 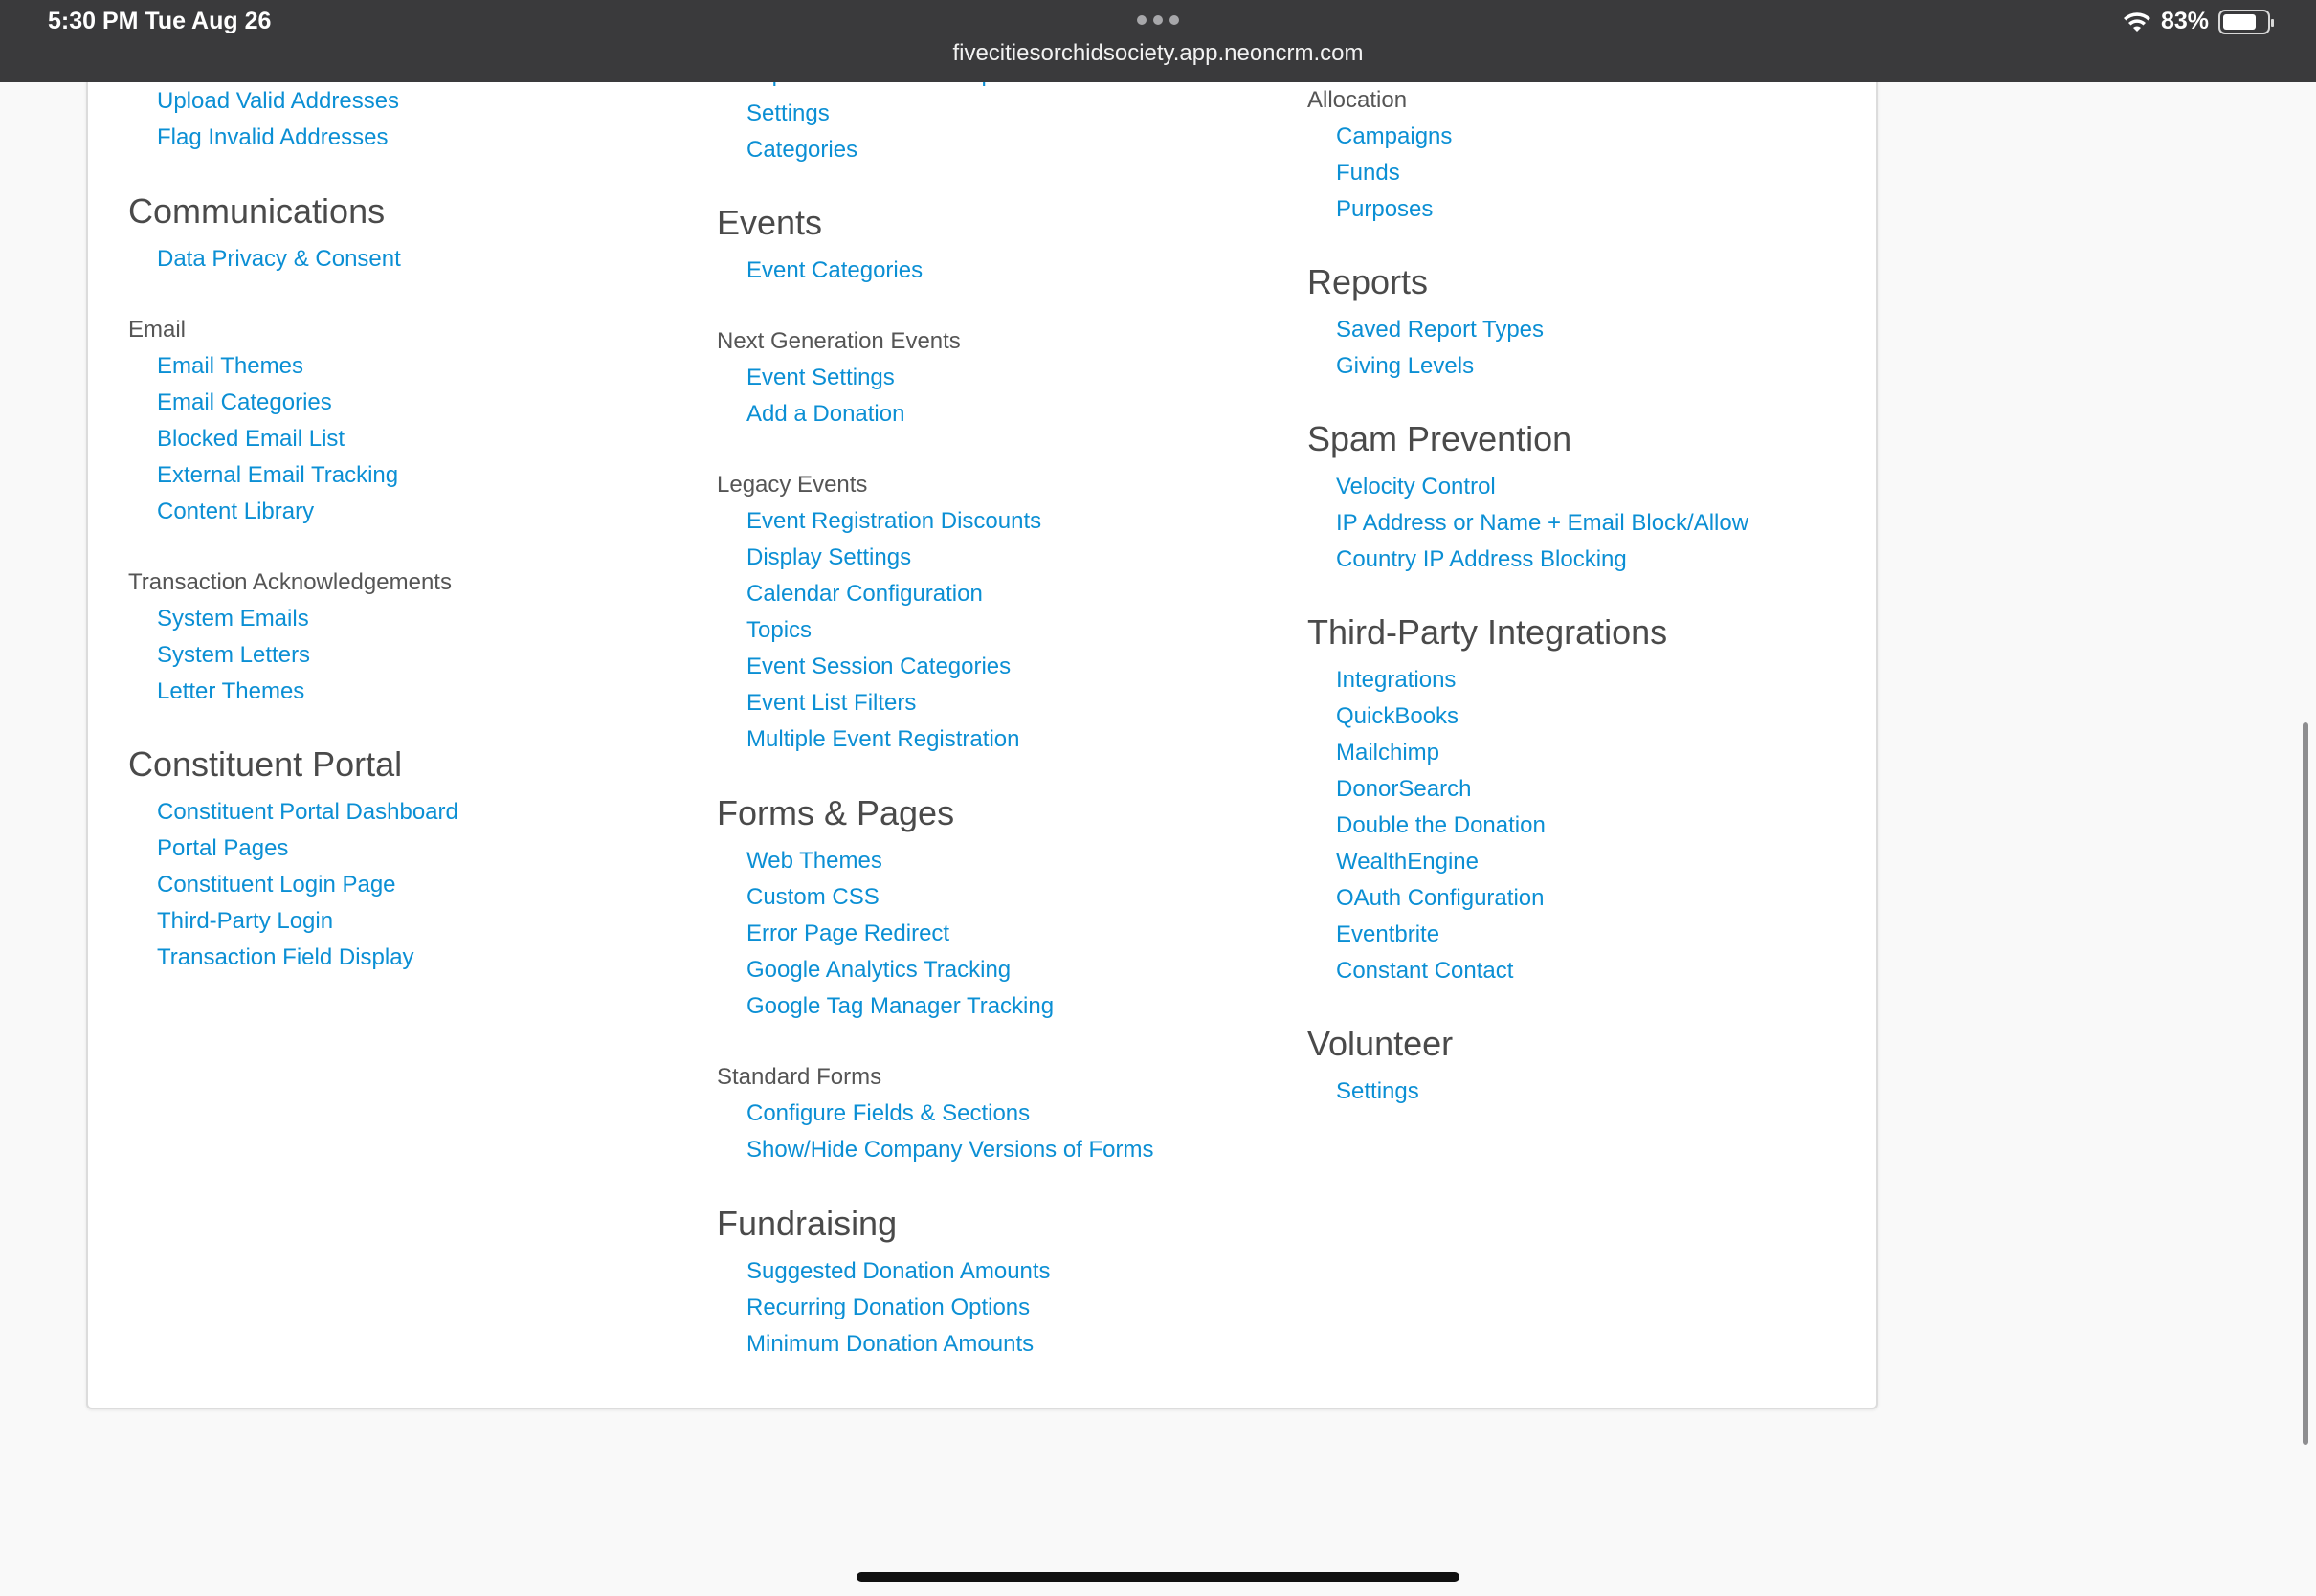 What do you see at coordinates (278, 102) in the screenshot?
I see `link-upload-valid-addresses: Upload Valid Addresses` at bounding box center [278, 102].